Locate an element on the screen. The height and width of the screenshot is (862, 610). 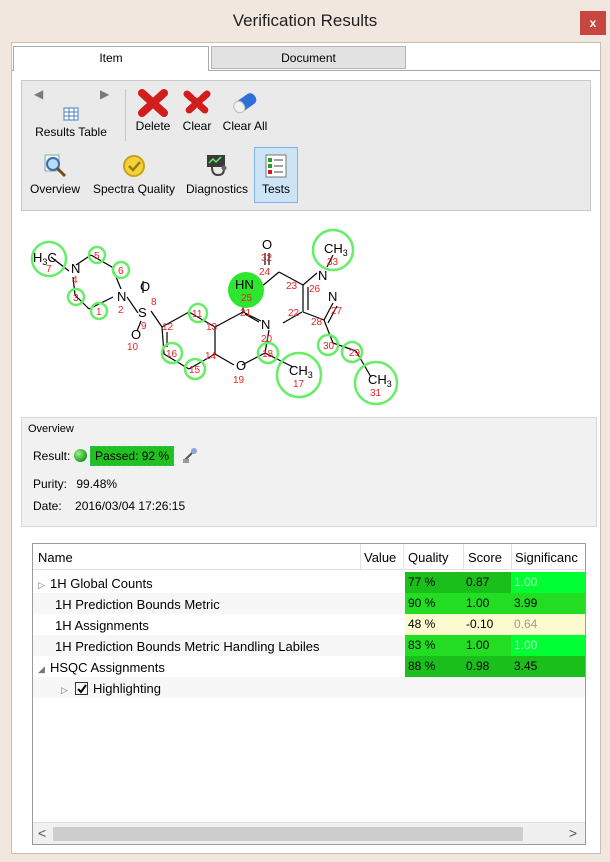
svg-text: 16 is located at coordinates (172, 354).